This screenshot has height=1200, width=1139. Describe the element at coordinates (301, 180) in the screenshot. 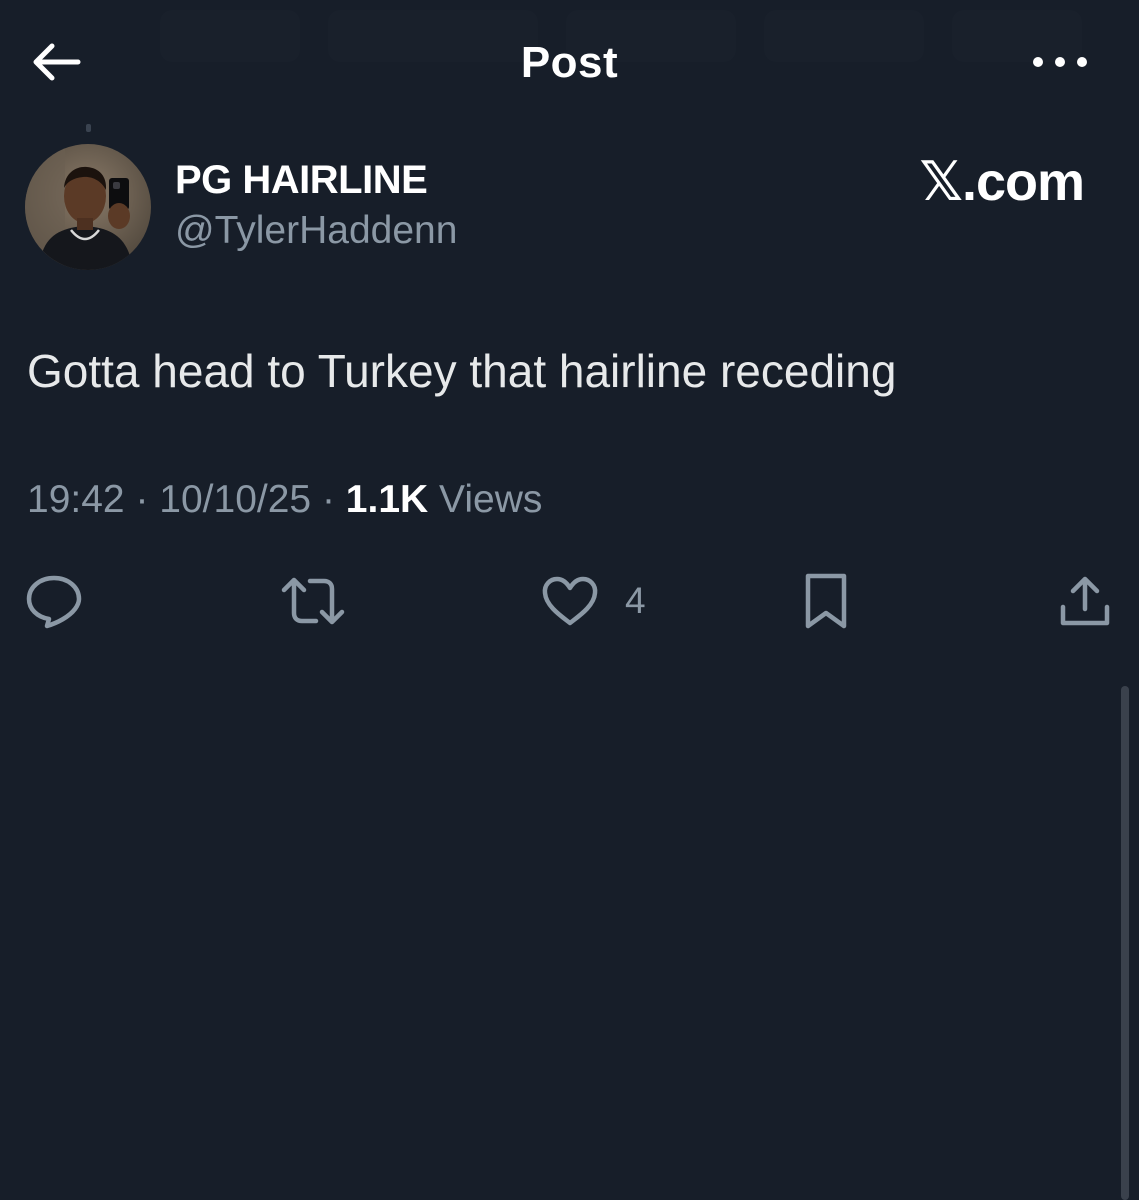

I see `author-display-name: PG HAIRLINE` at that location.